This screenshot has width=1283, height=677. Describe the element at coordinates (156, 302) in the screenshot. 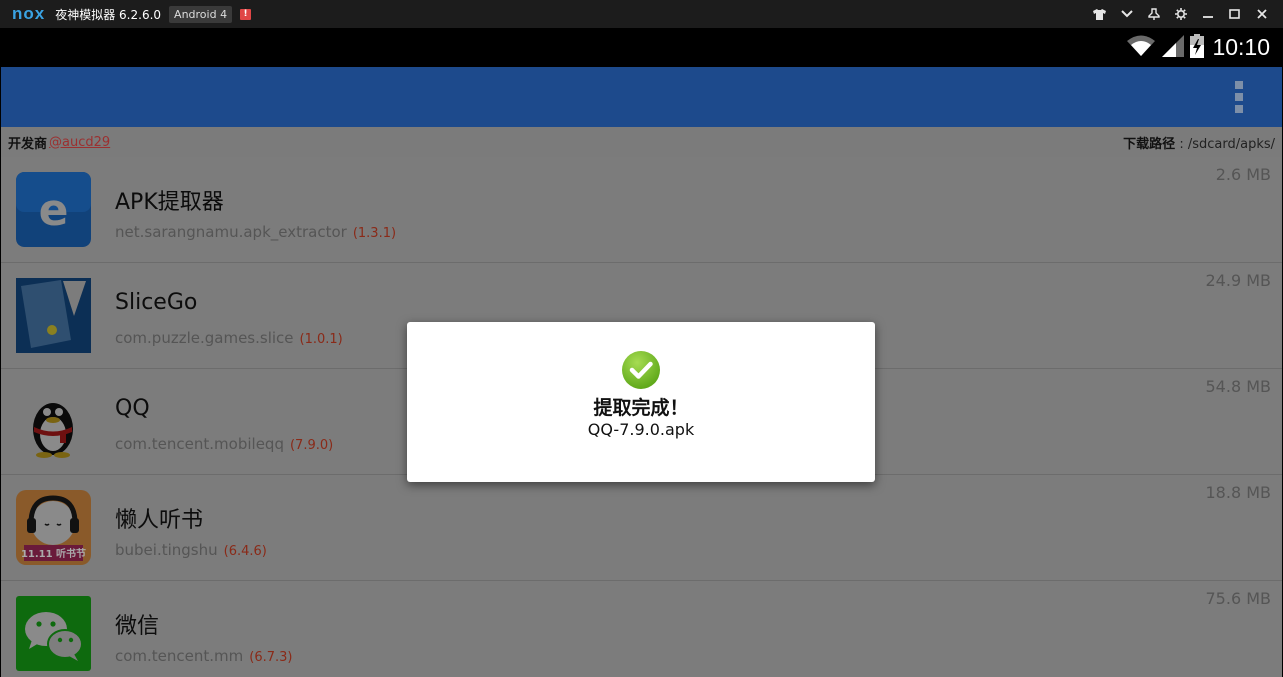

I see `app-name: SliceGo` at that location.